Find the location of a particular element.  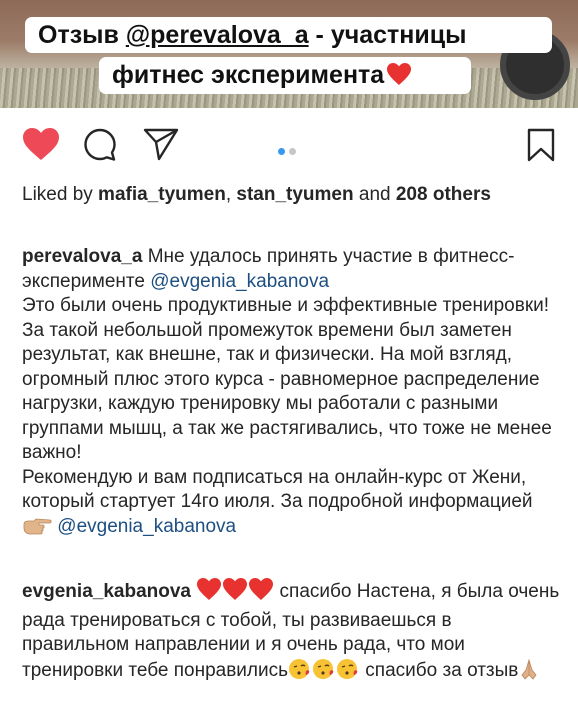

comment-bubble-icon is located at coordinates (100, 145).